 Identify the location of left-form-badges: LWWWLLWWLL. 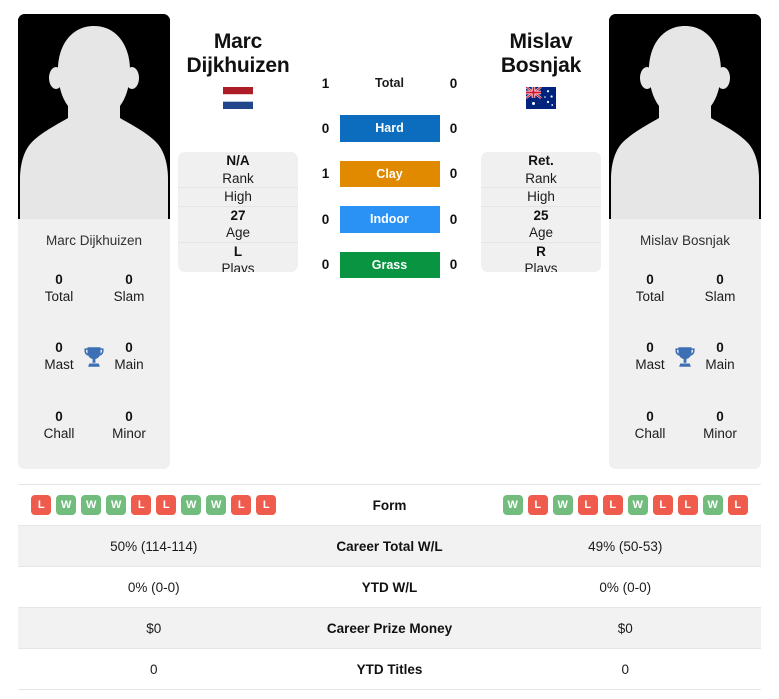
(154, 505).